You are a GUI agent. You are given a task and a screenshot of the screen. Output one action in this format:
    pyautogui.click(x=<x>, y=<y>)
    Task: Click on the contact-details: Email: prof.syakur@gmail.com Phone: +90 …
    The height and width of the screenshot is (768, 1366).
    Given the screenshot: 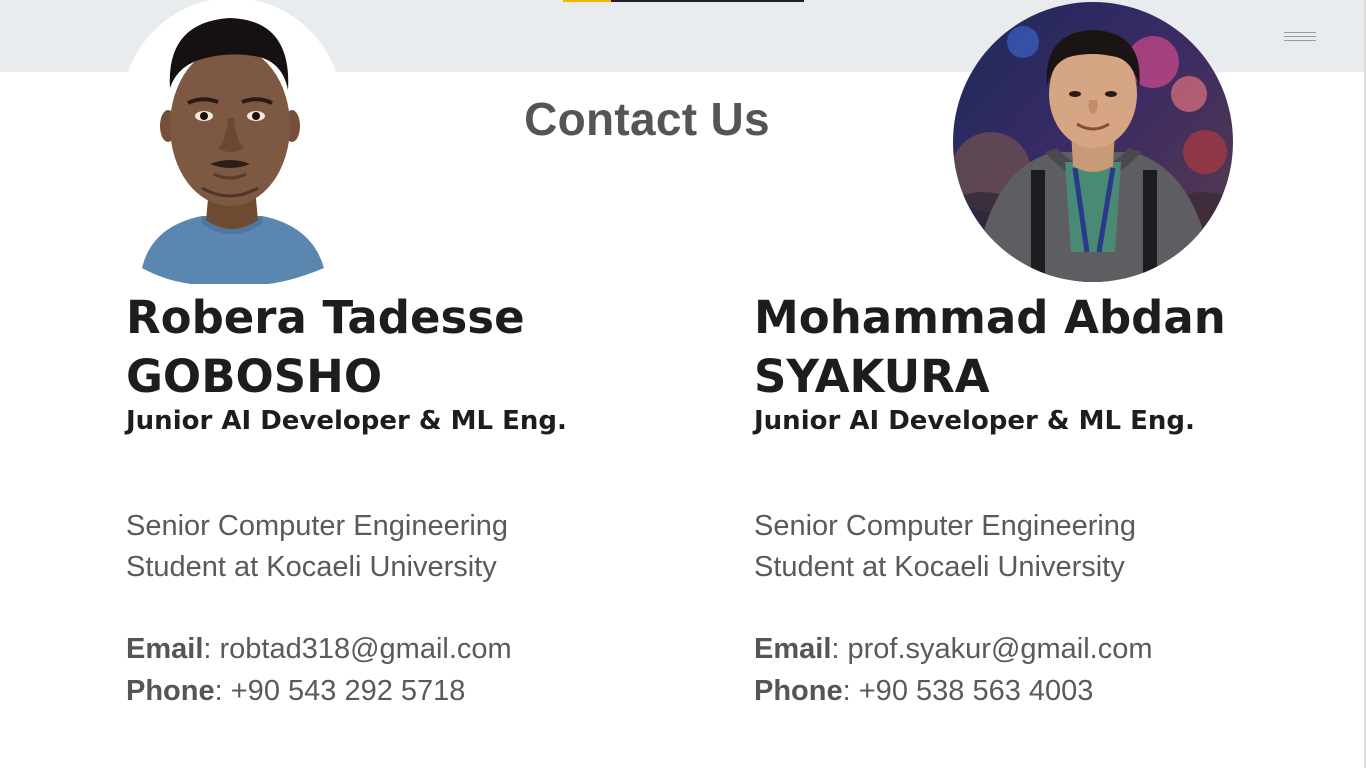 What is the action you would take?
    pyautogui.click(x=1034, y=670)
    